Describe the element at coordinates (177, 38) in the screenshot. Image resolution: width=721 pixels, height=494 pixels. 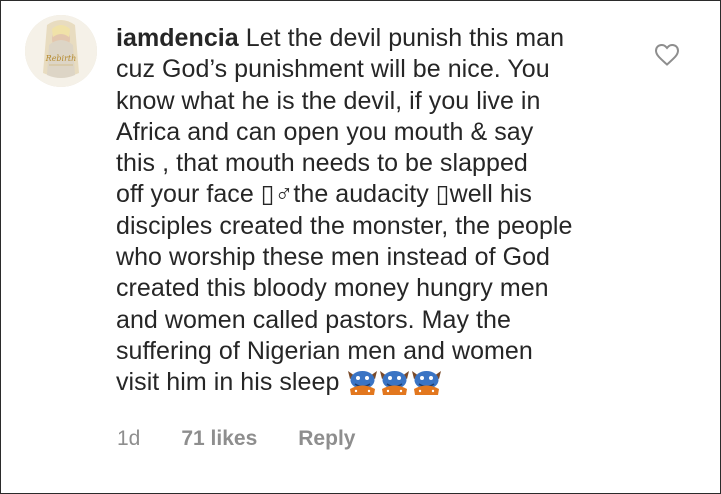
I see `comment-username: iamdencia` at that location.